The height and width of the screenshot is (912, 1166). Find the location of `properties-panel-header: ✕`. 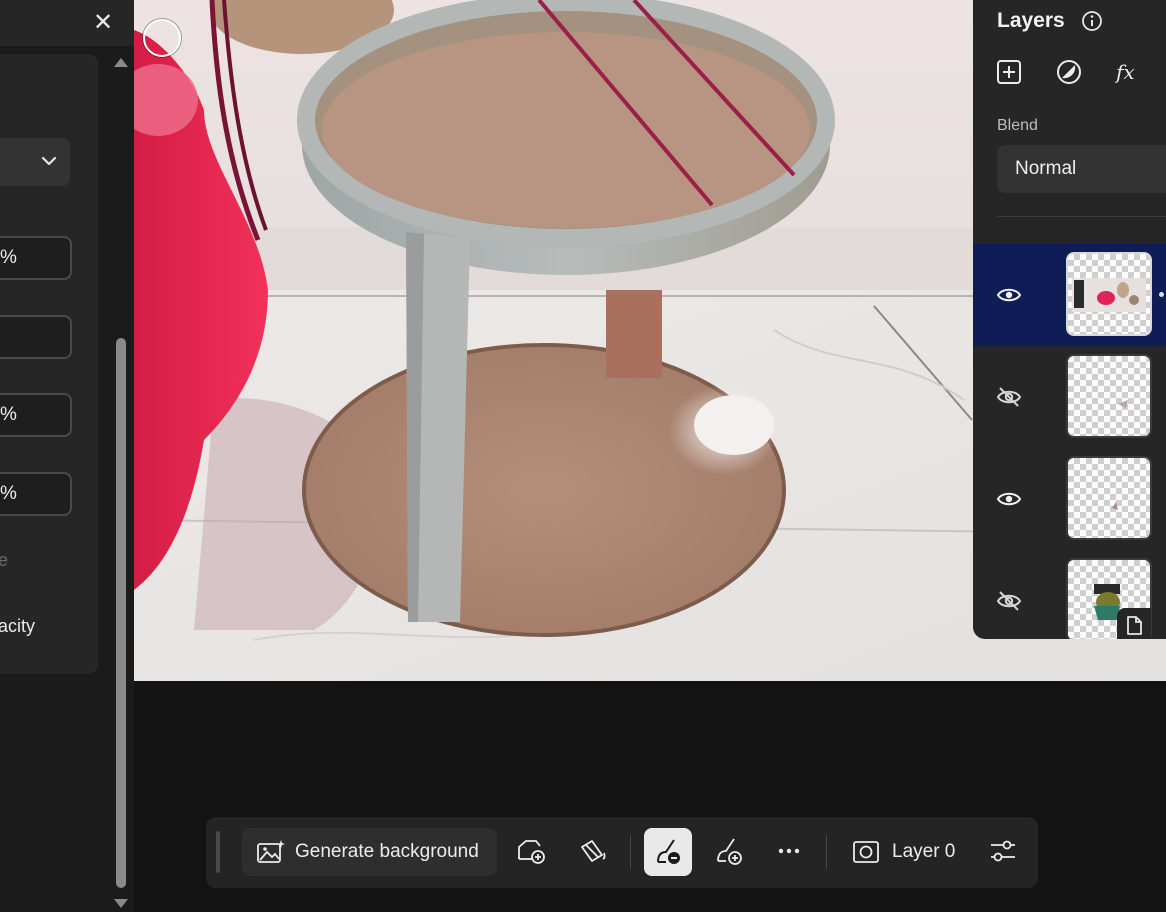

properties-panel-header: ✕ is located at coordinates (67, 23).